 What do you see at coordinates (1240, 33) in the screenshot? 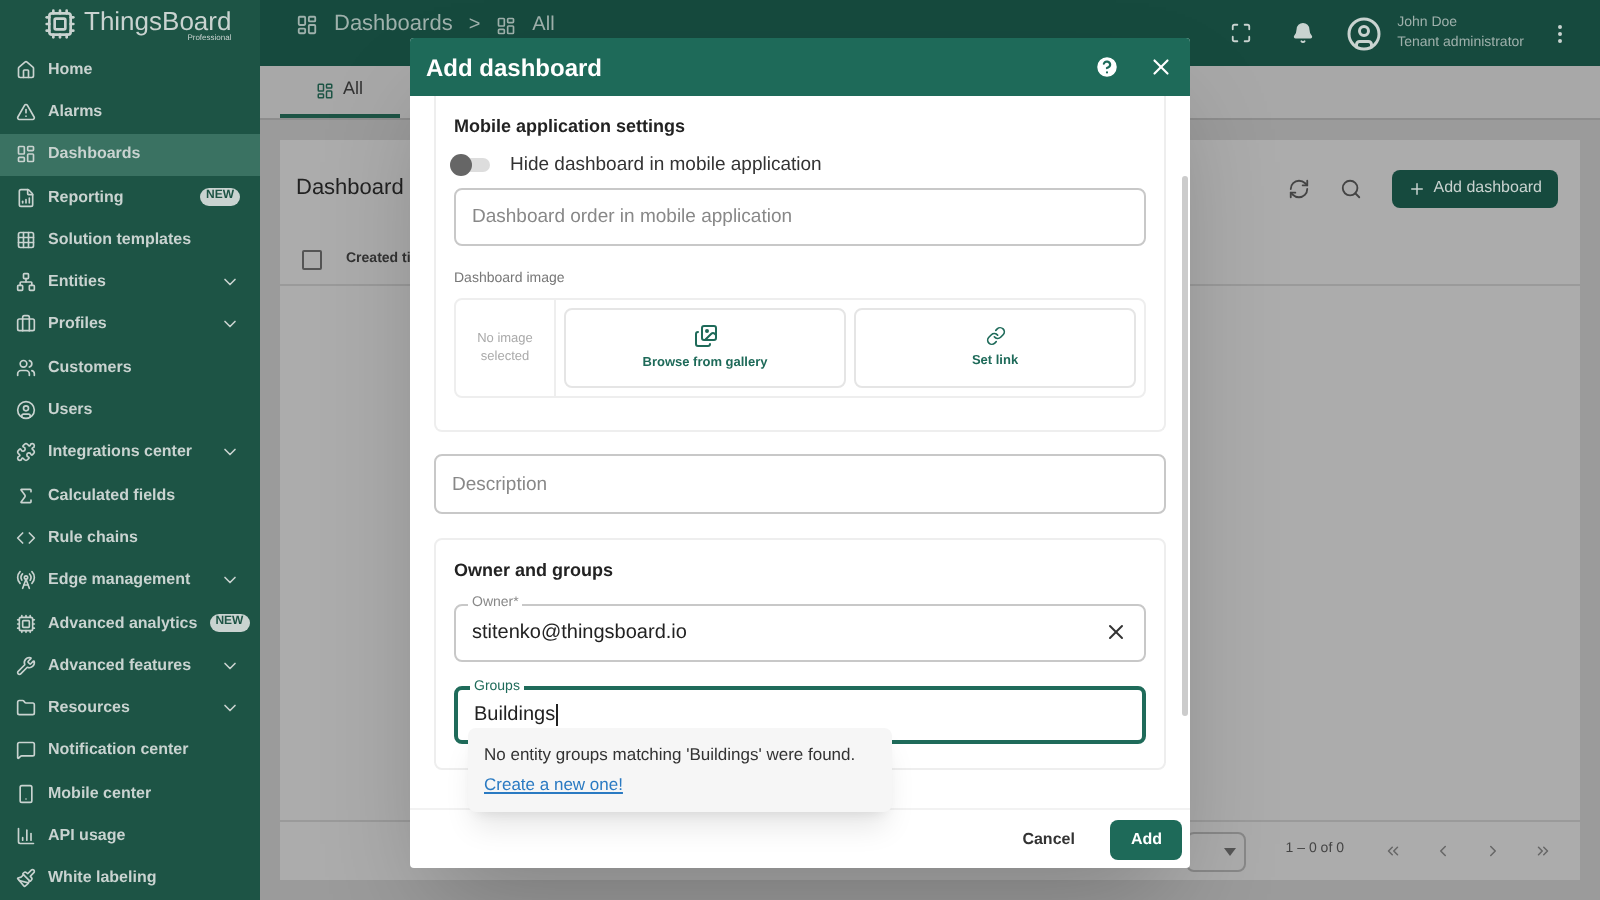
I see `fullscreen-icon` at bounding box center [1240, 33].